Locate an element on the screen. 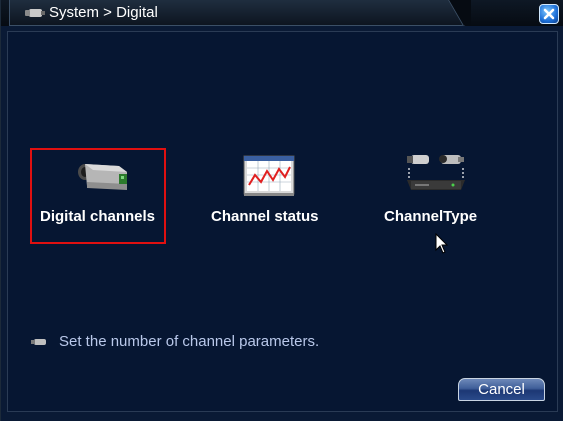 The width and height of the screenshot is (563, 421). info-camera-icon is located at coordinates (38, 342).